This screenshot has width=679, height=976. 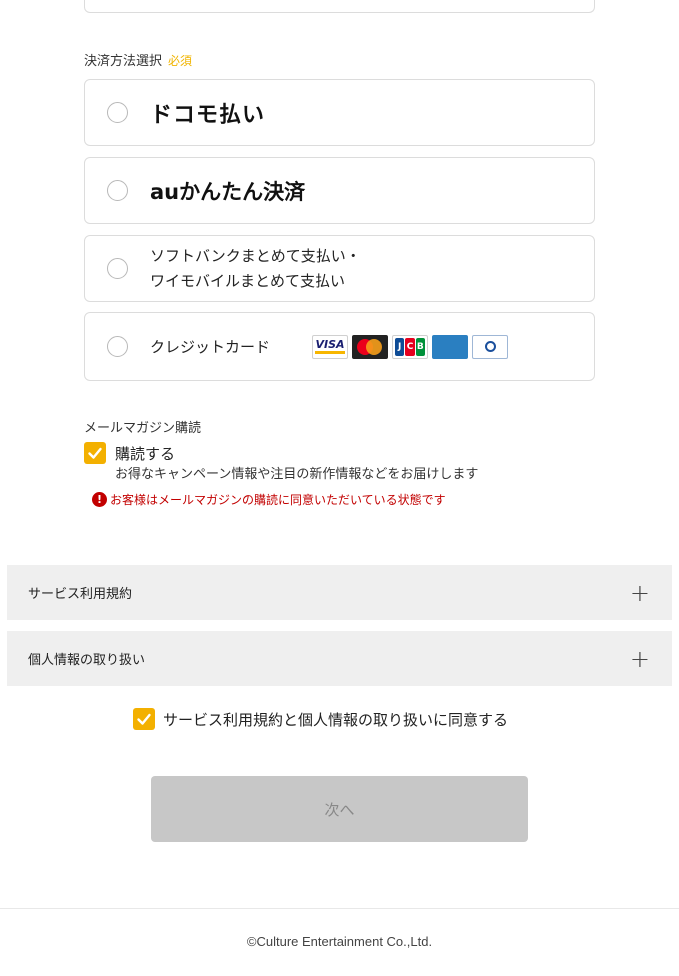 What do you see at coordinates (339, 112) in the screenshot?
I see `payment-option-docomo: ドコモ払い` at bounding box center [339, 112].